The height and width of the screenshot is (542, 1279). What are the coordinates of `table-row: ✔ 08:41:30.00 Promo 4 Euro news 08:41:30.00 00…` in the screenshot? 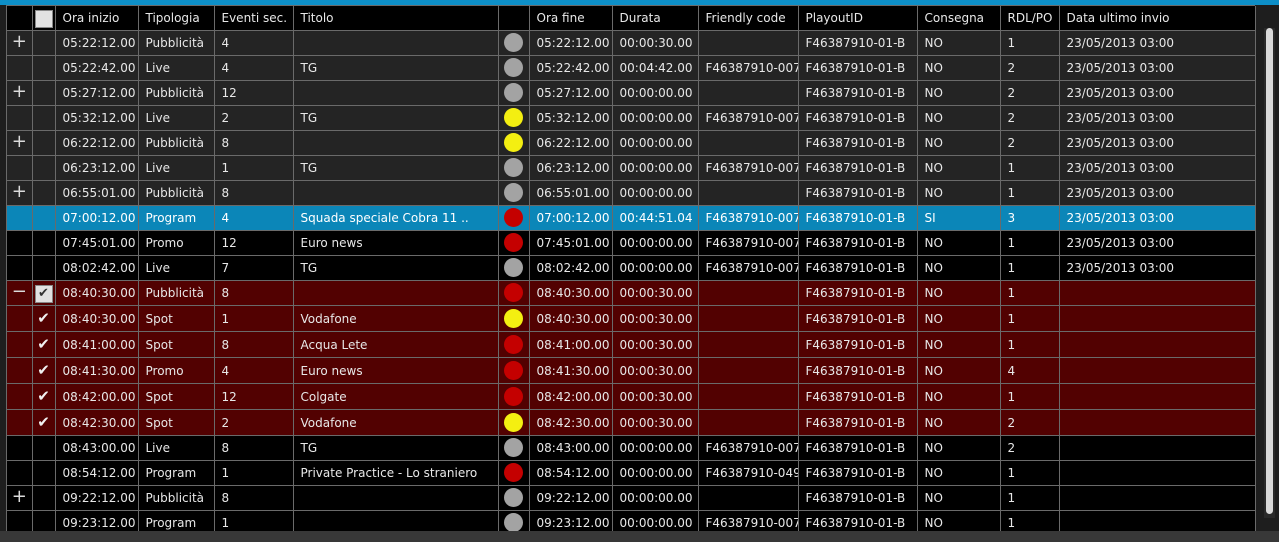 It's located at (631, 370).